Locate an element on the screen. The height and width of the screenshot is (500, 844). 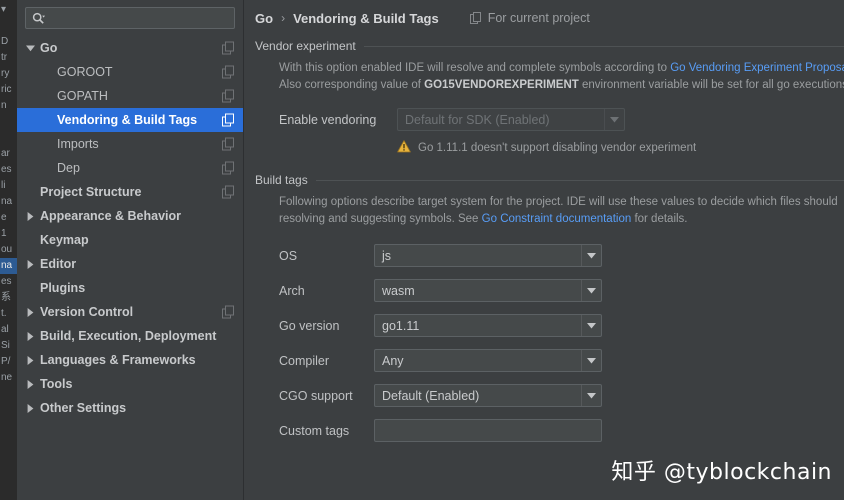
sidebar-item-label: GOROOT is located at coordinates (85, 72).